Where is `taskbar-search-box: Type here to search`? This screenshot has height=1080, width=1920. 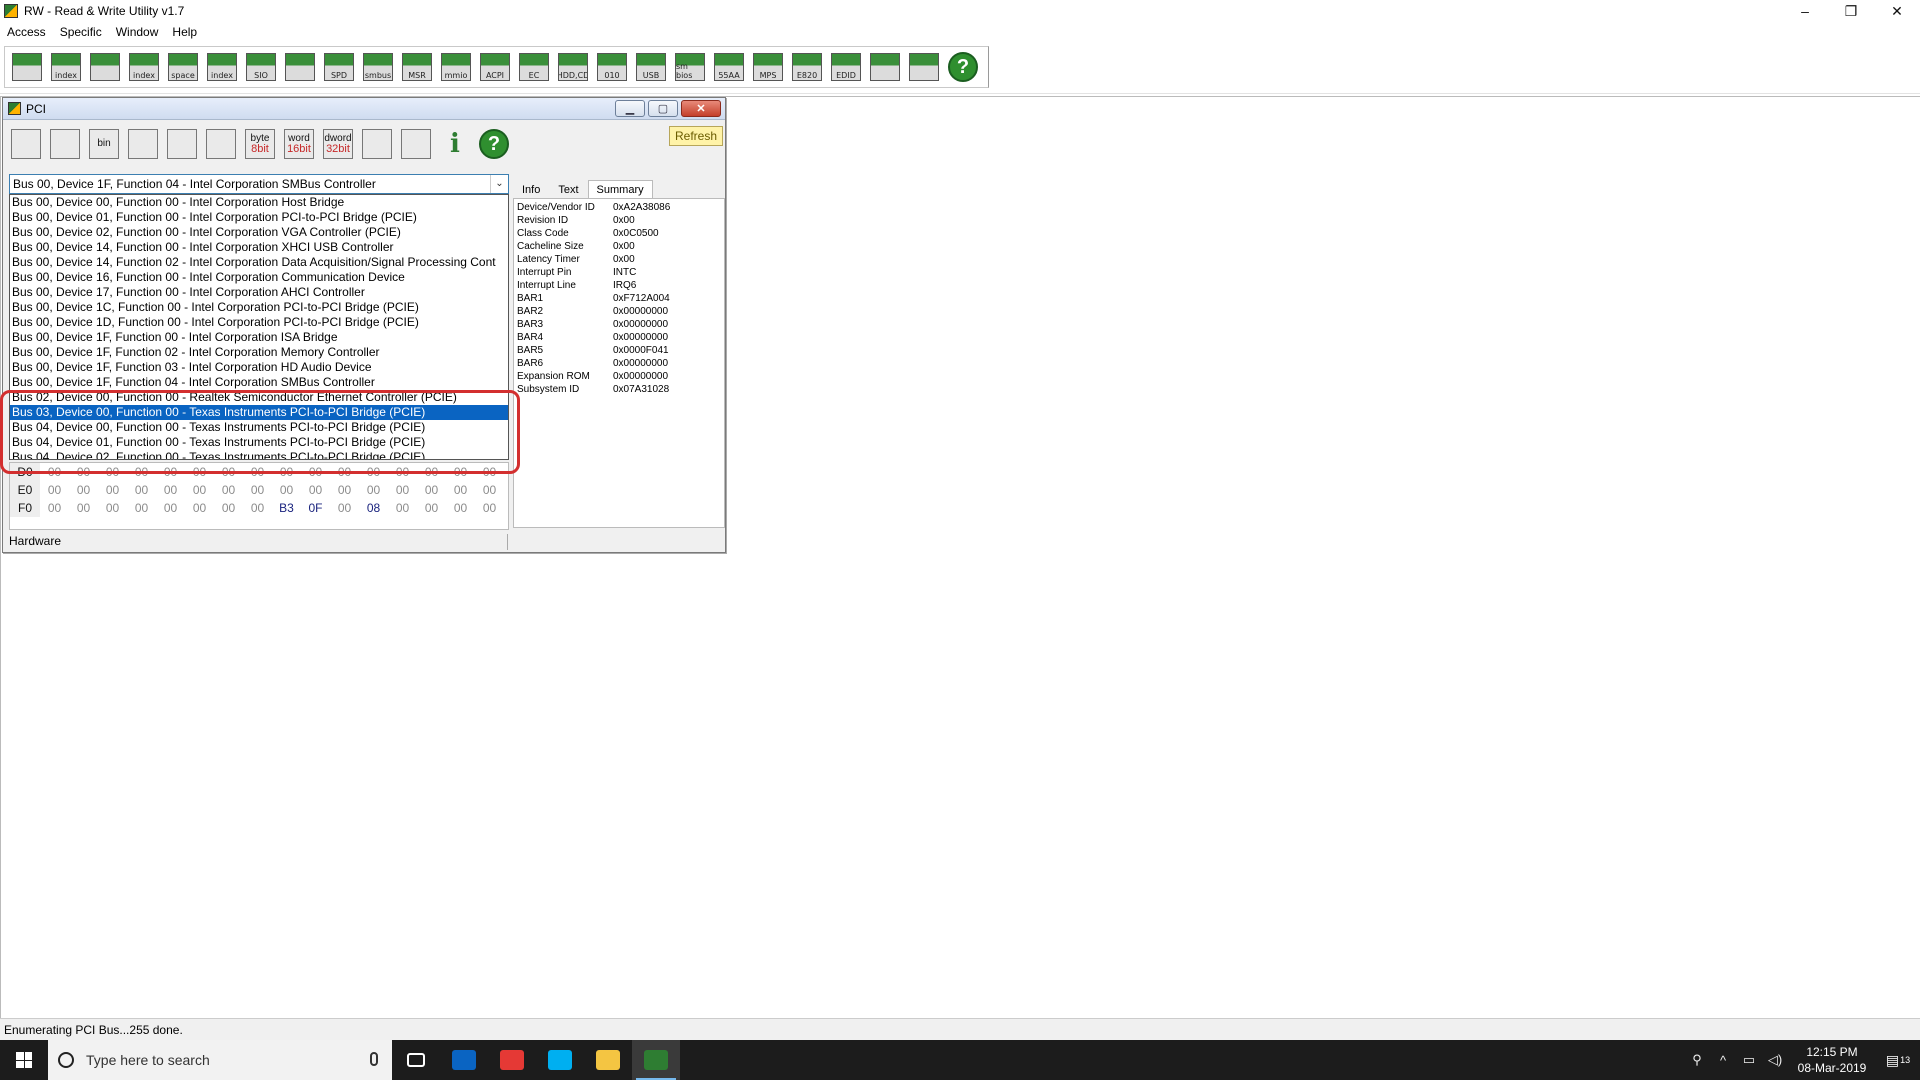
taskbar-search-box: Type here to search is located at coordinates (220, 1060).